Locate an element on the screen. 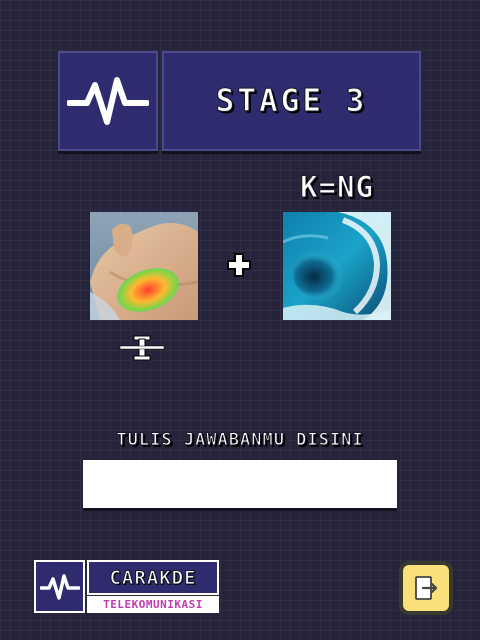 This screenshot has height=640, width=480. logo-name-panel: CARAKDE is located at coordinates (153, 577).